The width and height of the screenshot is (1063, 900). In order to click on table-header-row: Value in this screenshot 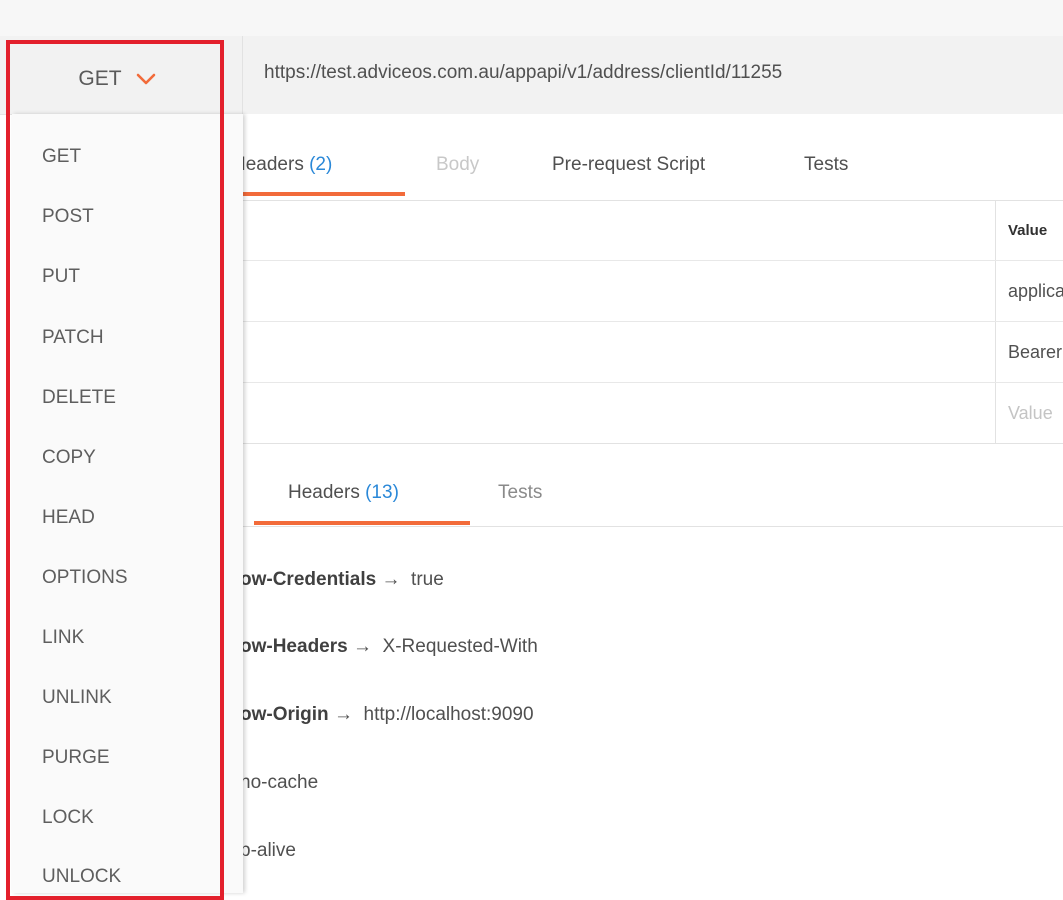, I will do `click(642, 230)`.